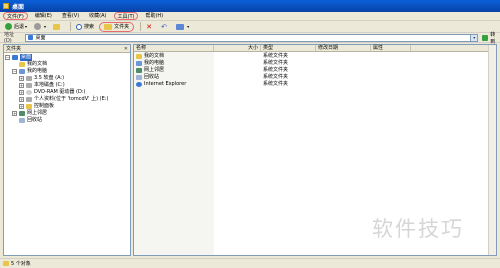  I want to click on forward-button: ▾, so click(40, 27).